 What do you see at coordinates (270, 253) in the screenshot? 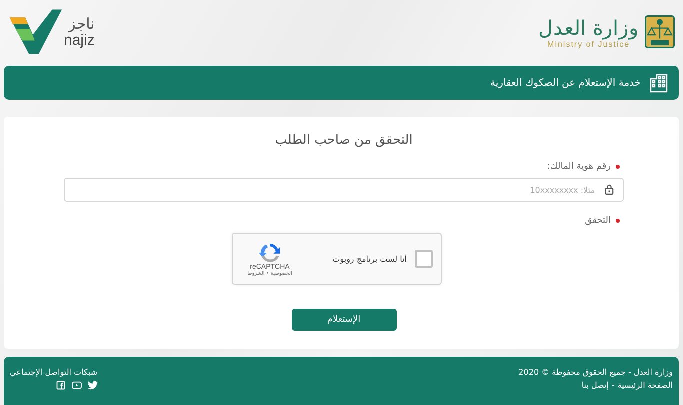
I see `recaptcha-logo-icon` at bounding box center [270, 253].